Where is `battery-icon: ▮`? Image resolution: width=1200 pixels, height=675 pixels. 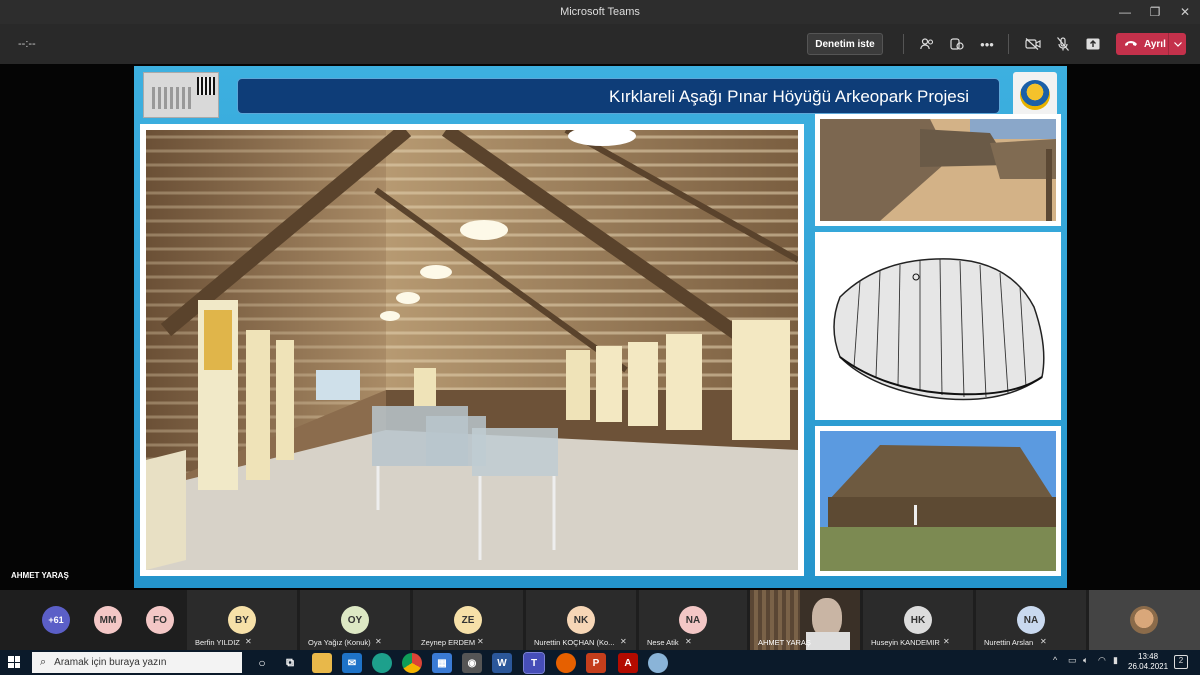
battery-icon: ▮ is located at coordinates (1115, 660).